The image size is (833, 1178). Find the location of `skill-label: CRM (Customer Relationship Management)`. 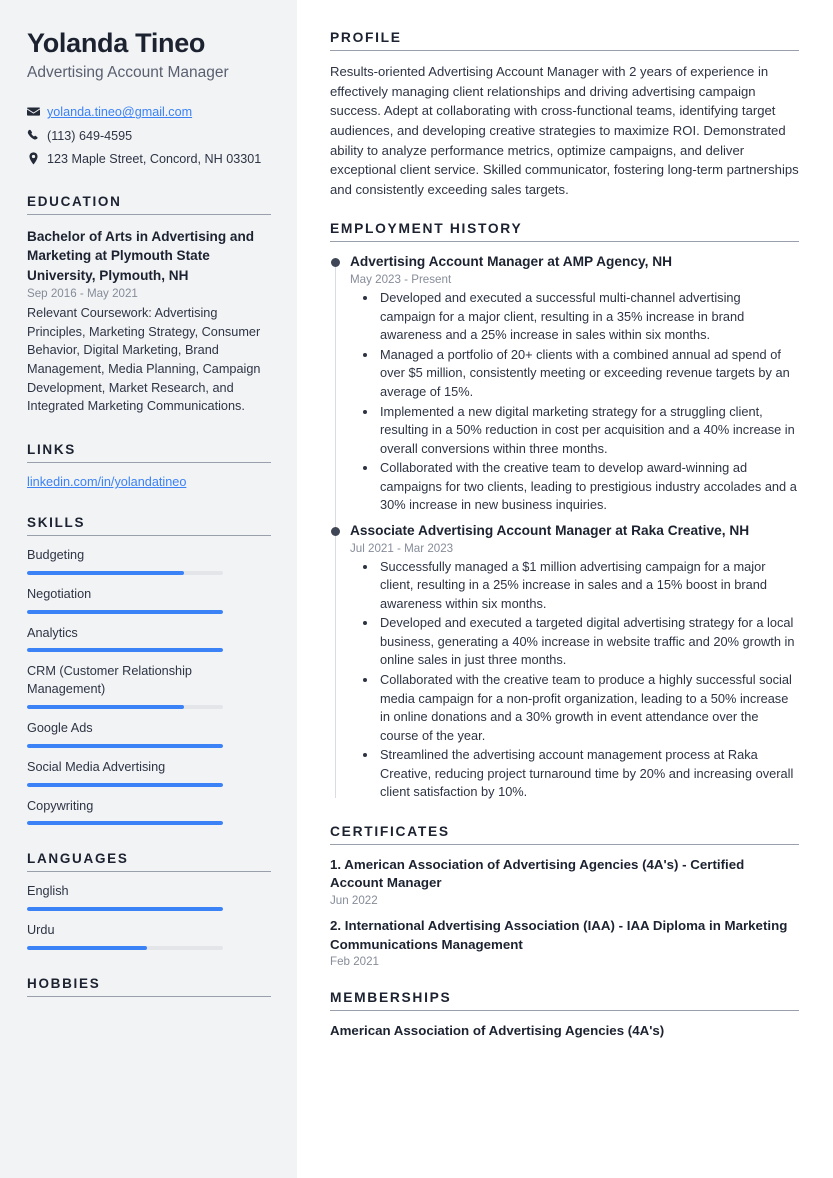

skill-label: CRM (Customer Relationship Management) is located at coordinates (109, 680).